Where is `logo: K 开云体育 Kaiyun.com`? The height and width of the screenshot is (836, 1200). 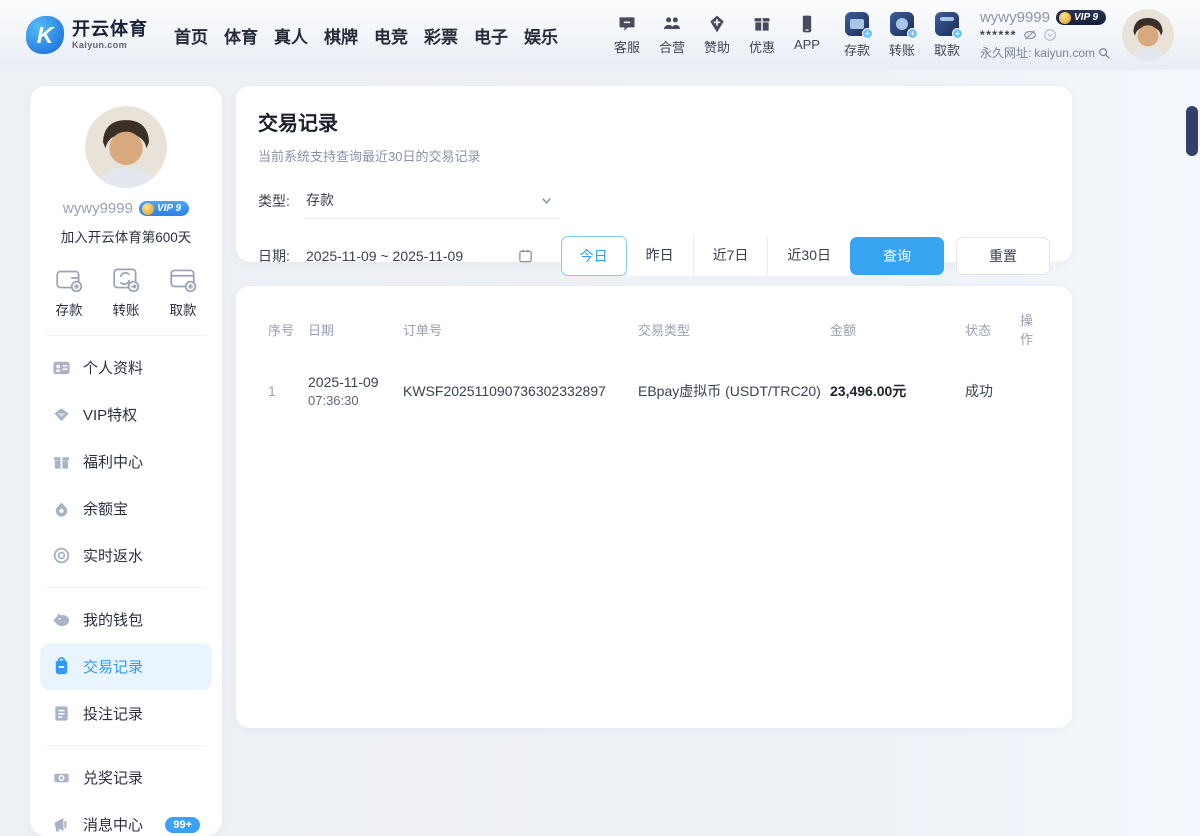 logo: K 开云体育 Kaiyun.com is located at coordinates (87, 35).